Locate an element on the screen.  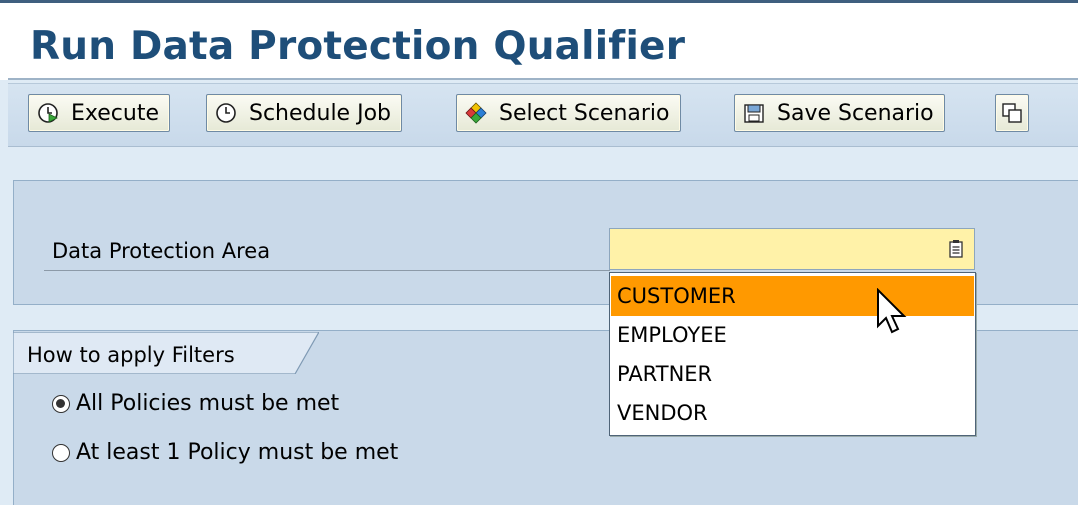
save-scenario-button: Save Scenario is located at coordinates (839, 113).